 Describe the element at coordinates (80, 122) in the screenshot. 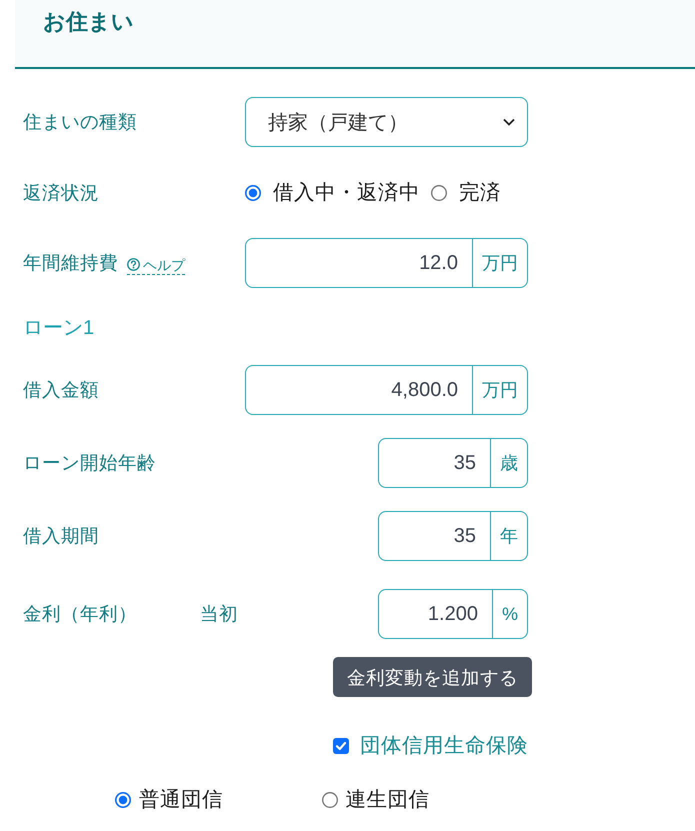

I see `field-label: 住まいの種類` at that location.